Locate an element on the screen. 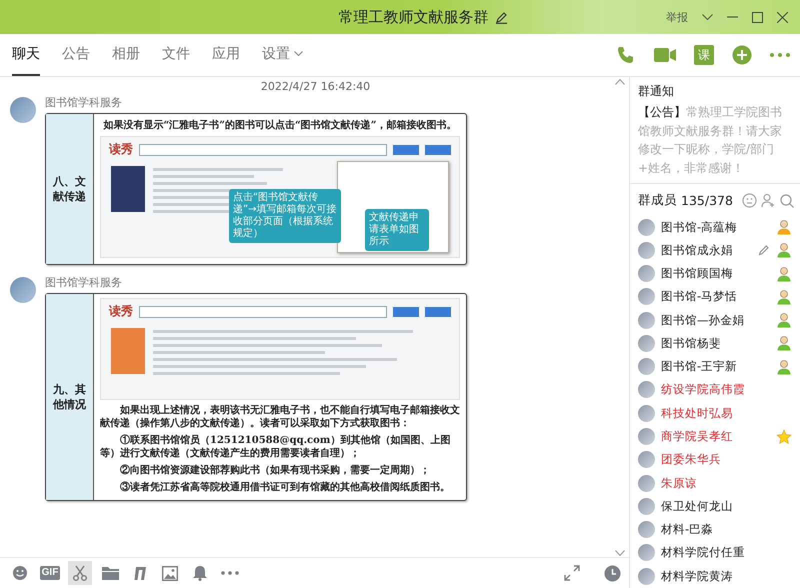 The height and width of the screenshot is (588, 800). member-name: 材料学院黄涛 is located at coordinates (697, 576).